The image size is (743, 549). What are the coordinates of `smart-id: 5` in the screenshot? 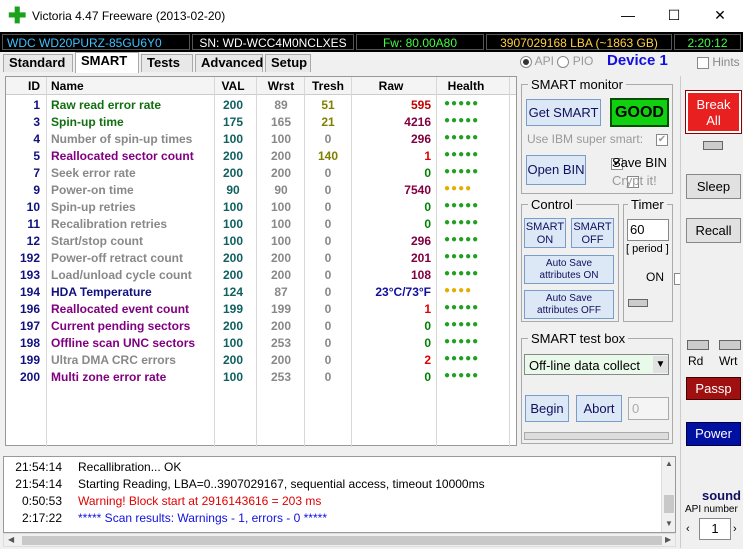 It's located at (36, 156).